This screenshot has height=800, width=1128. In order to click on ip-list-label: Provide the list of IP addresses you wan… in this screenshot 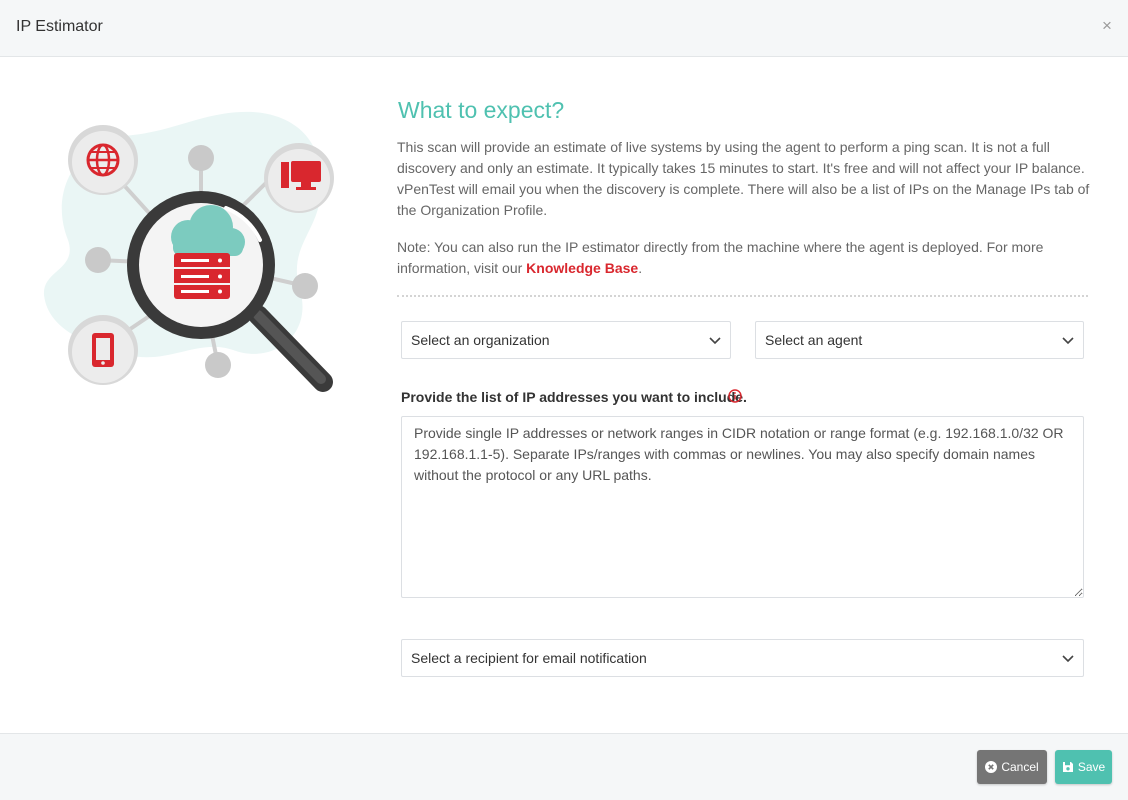, I will do `click(574, 397)`.